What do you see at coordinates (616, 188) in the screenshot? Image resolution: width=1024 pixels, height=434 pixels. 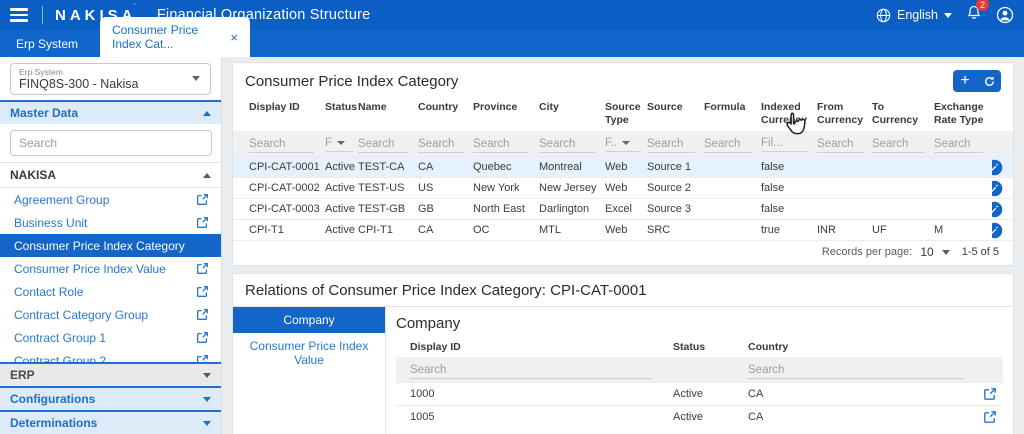 I see `cell-source-type: Web` at bounding box center [616, 188].